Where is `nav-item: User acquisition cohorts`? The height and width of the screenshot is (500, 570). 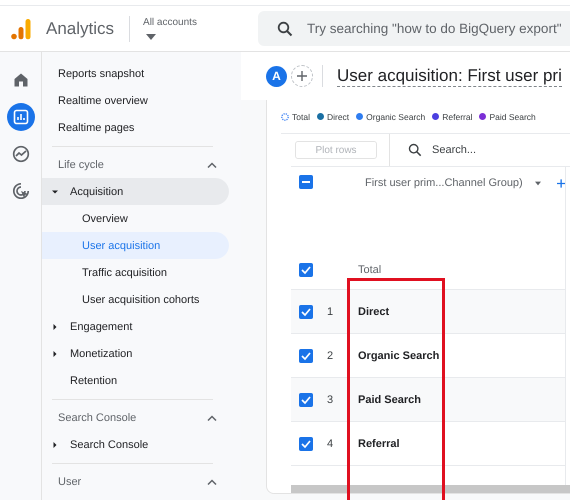 nav-item: User acquisition cohorts is located at coordinates (135, 299).